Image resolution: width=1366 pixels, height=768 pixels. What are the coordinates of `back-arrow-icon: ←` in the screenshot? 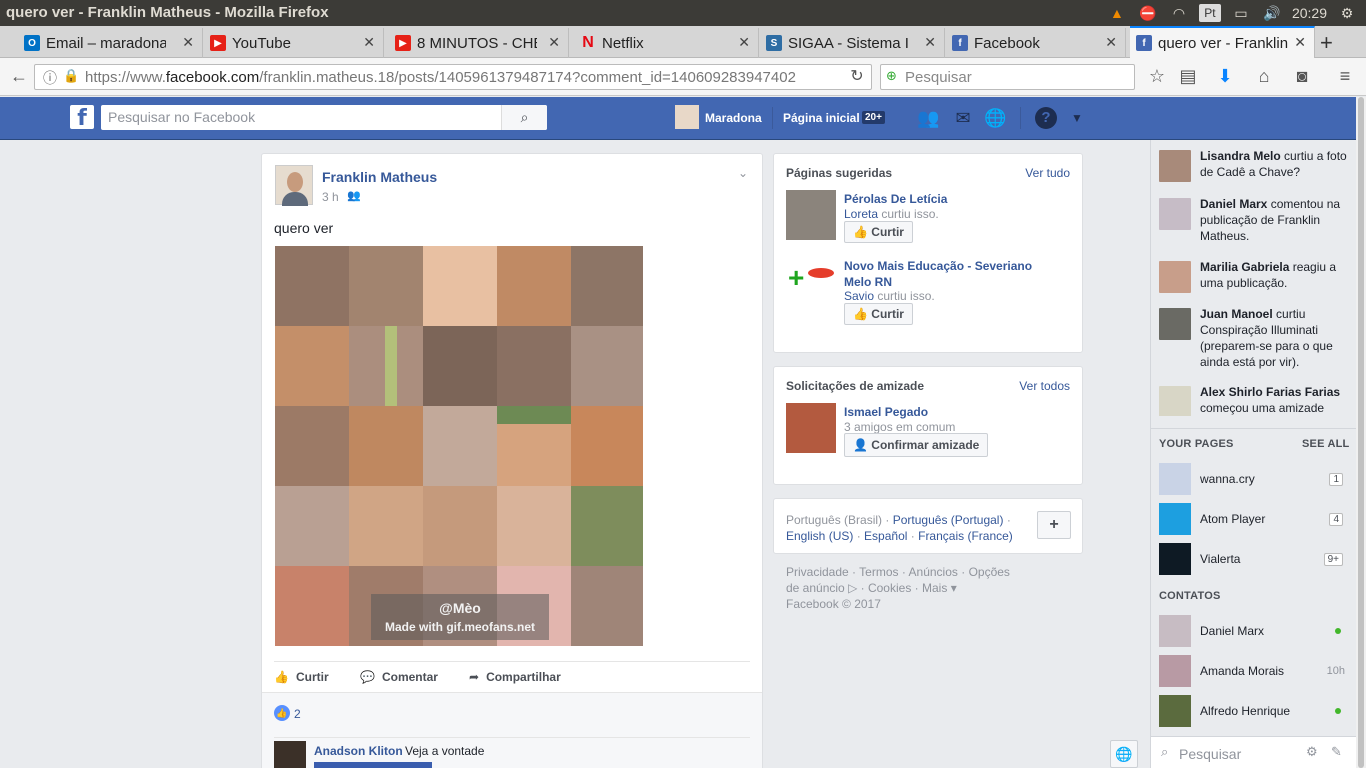 It's located at (19, 76).